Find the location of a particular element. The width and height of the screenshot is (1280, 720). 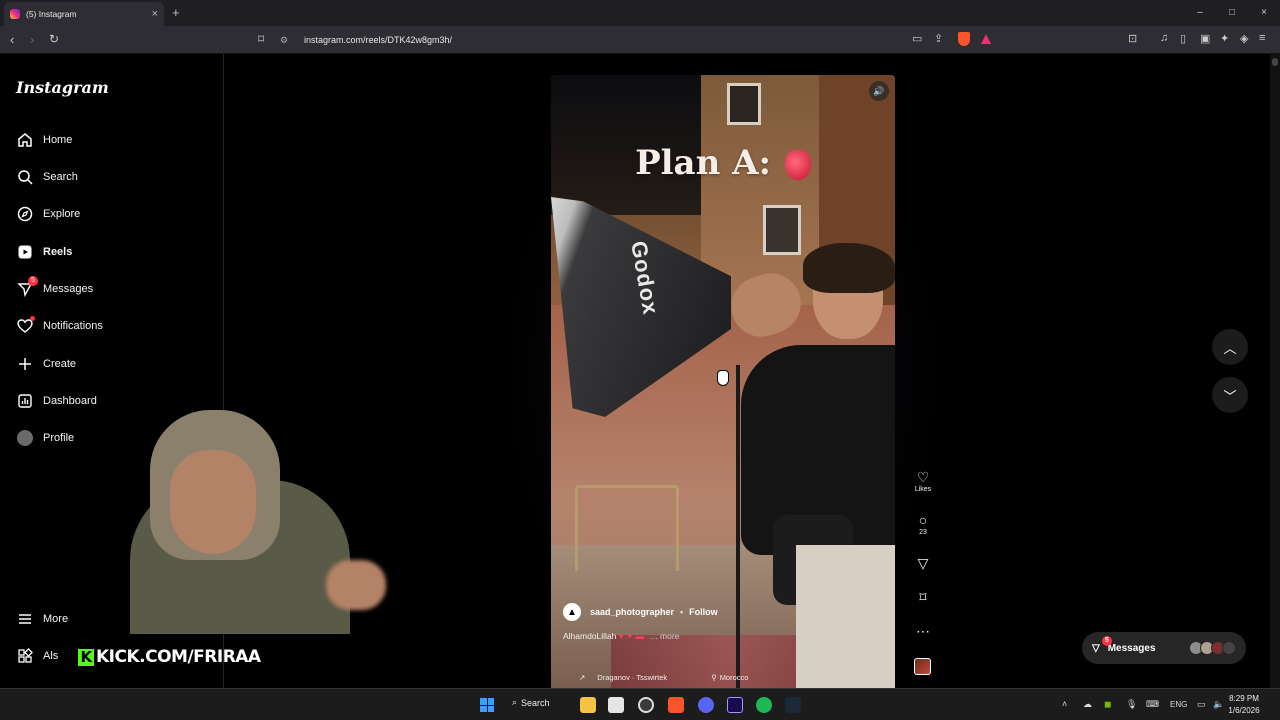

language-indicator: ENG is located at coordinates (1178, 704).